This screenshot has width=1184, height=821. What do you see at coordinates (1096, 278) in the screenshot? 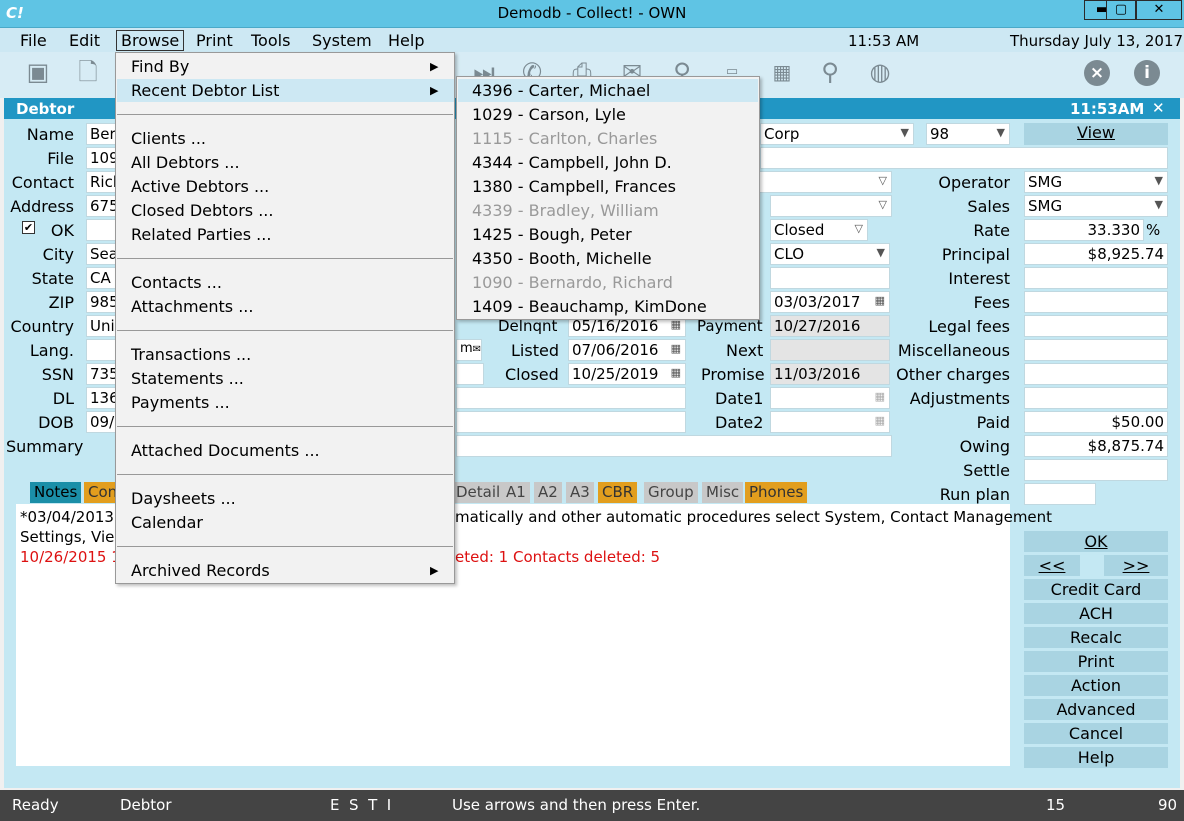
I see `interest-field` at bounding box center [1096, 278].